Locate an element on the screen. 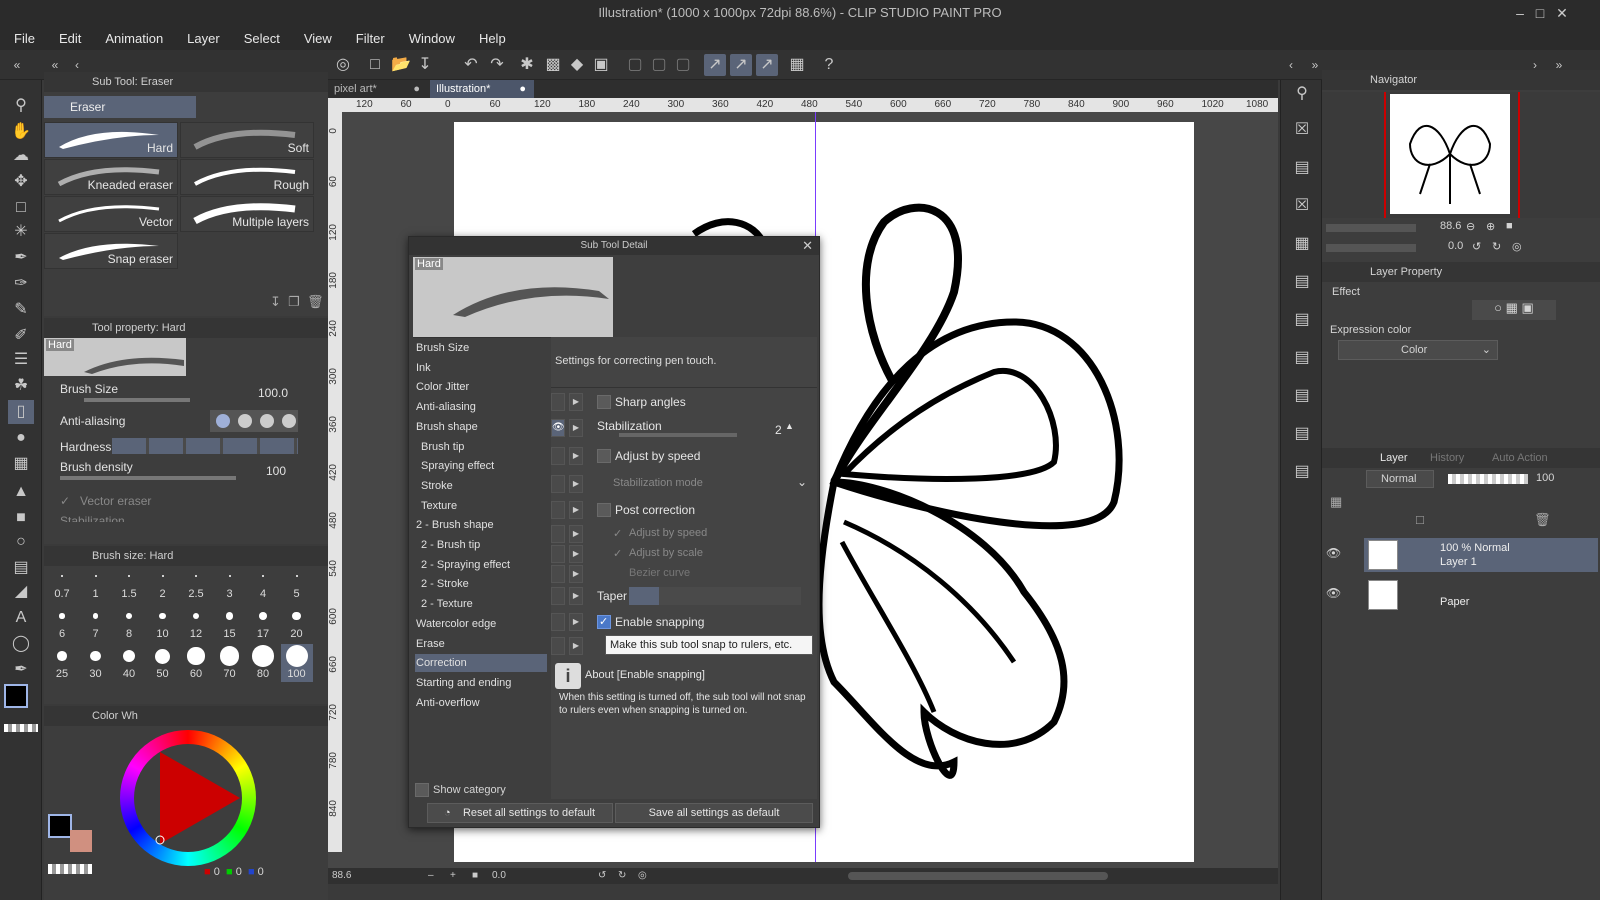 The height and width of the screenshot is (900, 1600). menu-select: Select is located at coordinates (262, 38).